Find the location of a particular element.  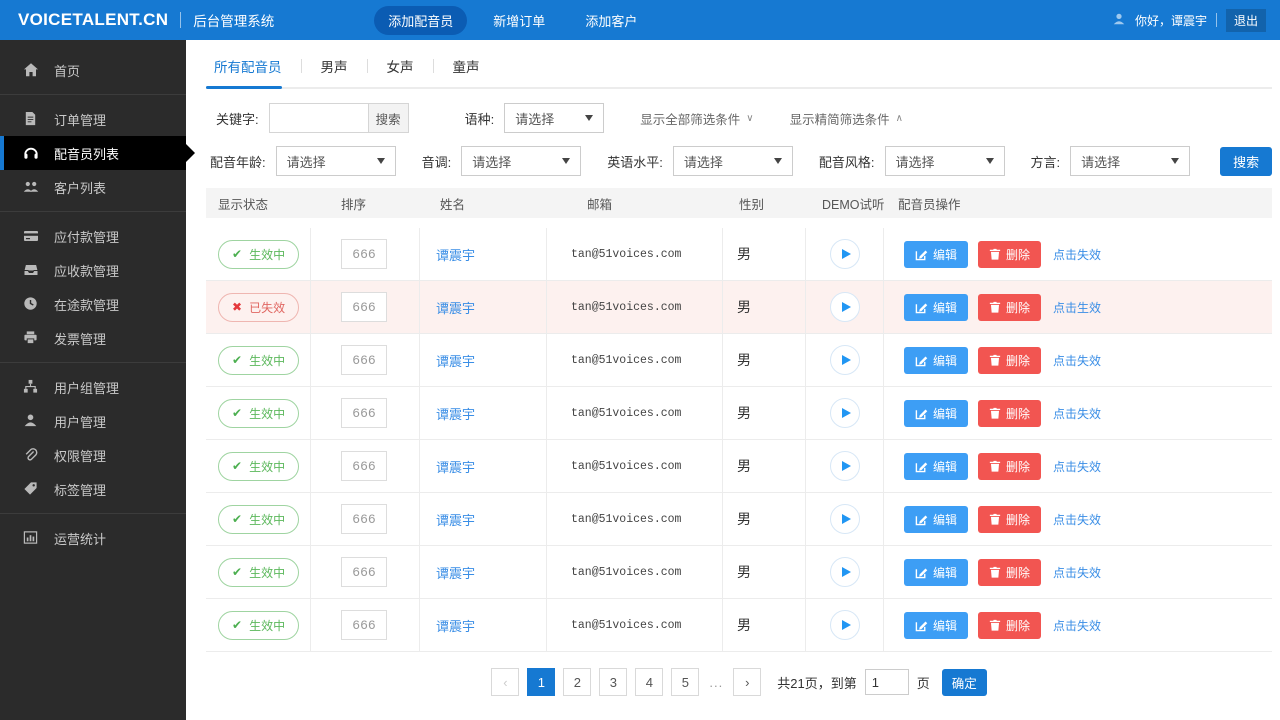

tab-child-voice: 童声 is located at coordinates (466, 66).